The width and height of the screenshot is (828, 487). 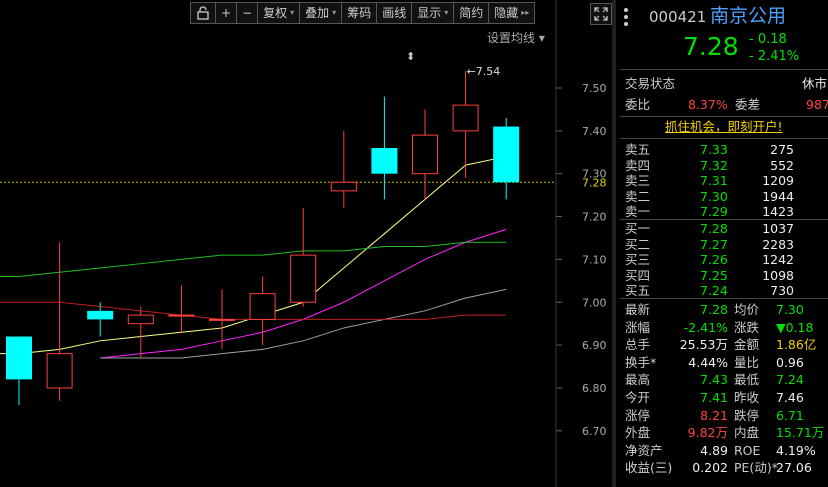 I want to click on stat-label: 金额, so click(x=747, y=345).